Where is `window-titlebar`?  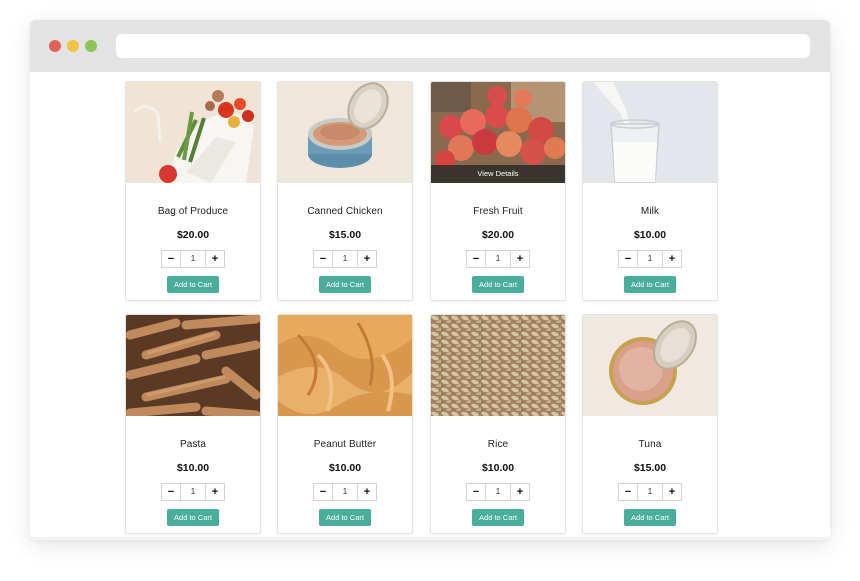
window-titlebar is located at coordinates (430, 46).